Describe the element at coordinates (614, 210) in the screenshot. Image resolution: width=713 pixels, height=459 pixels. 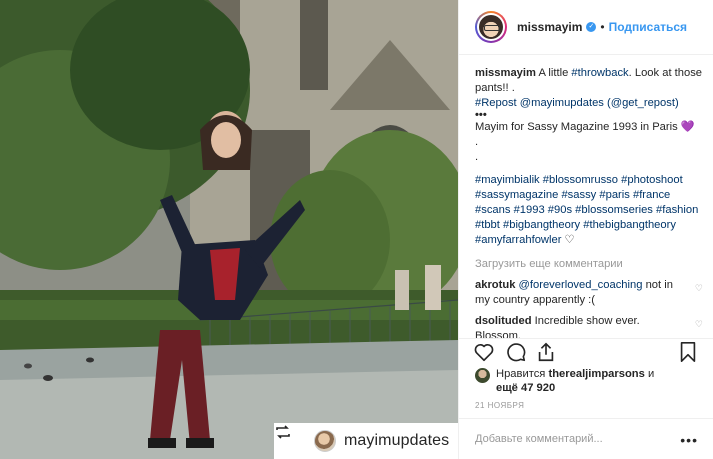
I see `hashtag: #blossomseries` at that location.